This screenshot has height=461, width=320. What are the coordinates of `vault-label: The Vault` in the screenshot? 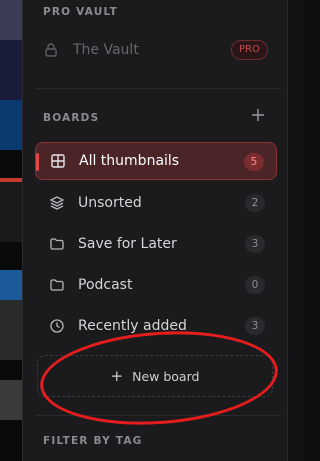 It's located at (106, 50).